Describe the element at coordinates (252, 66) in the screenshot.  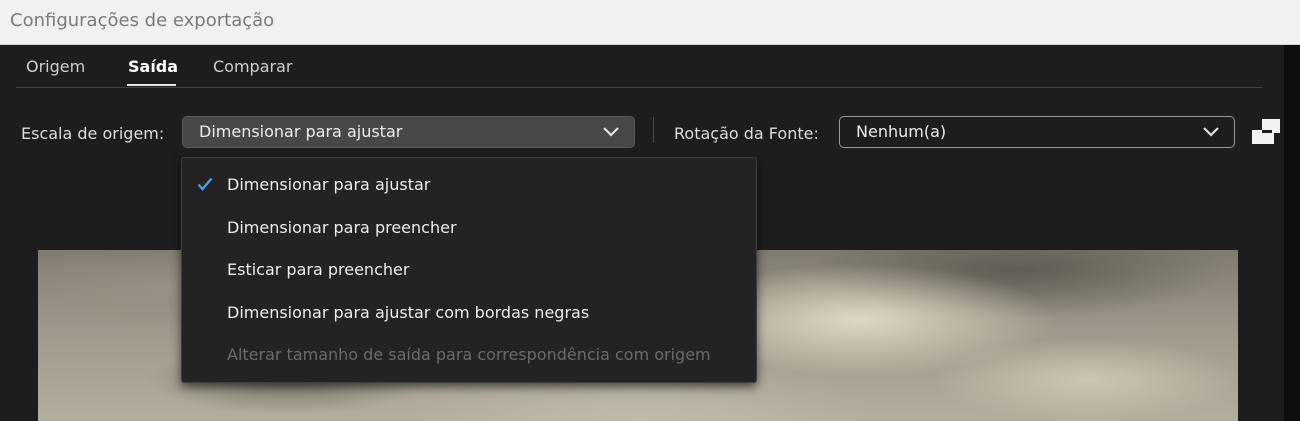
I see `tab-comparar: Comparar` at that location.